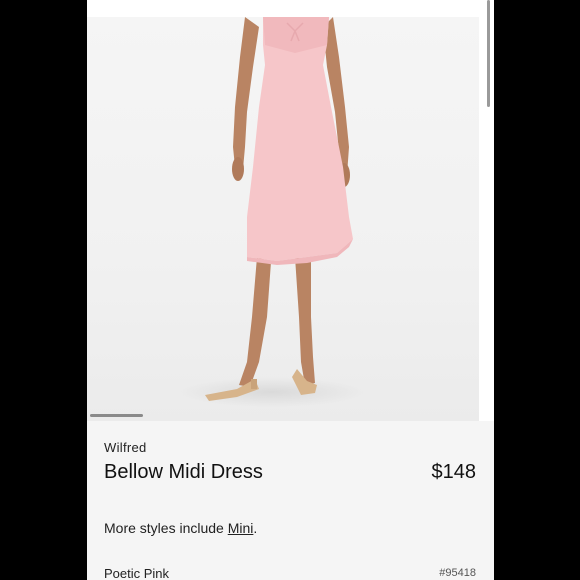  I want to click on top-bar, so click(290, 8).